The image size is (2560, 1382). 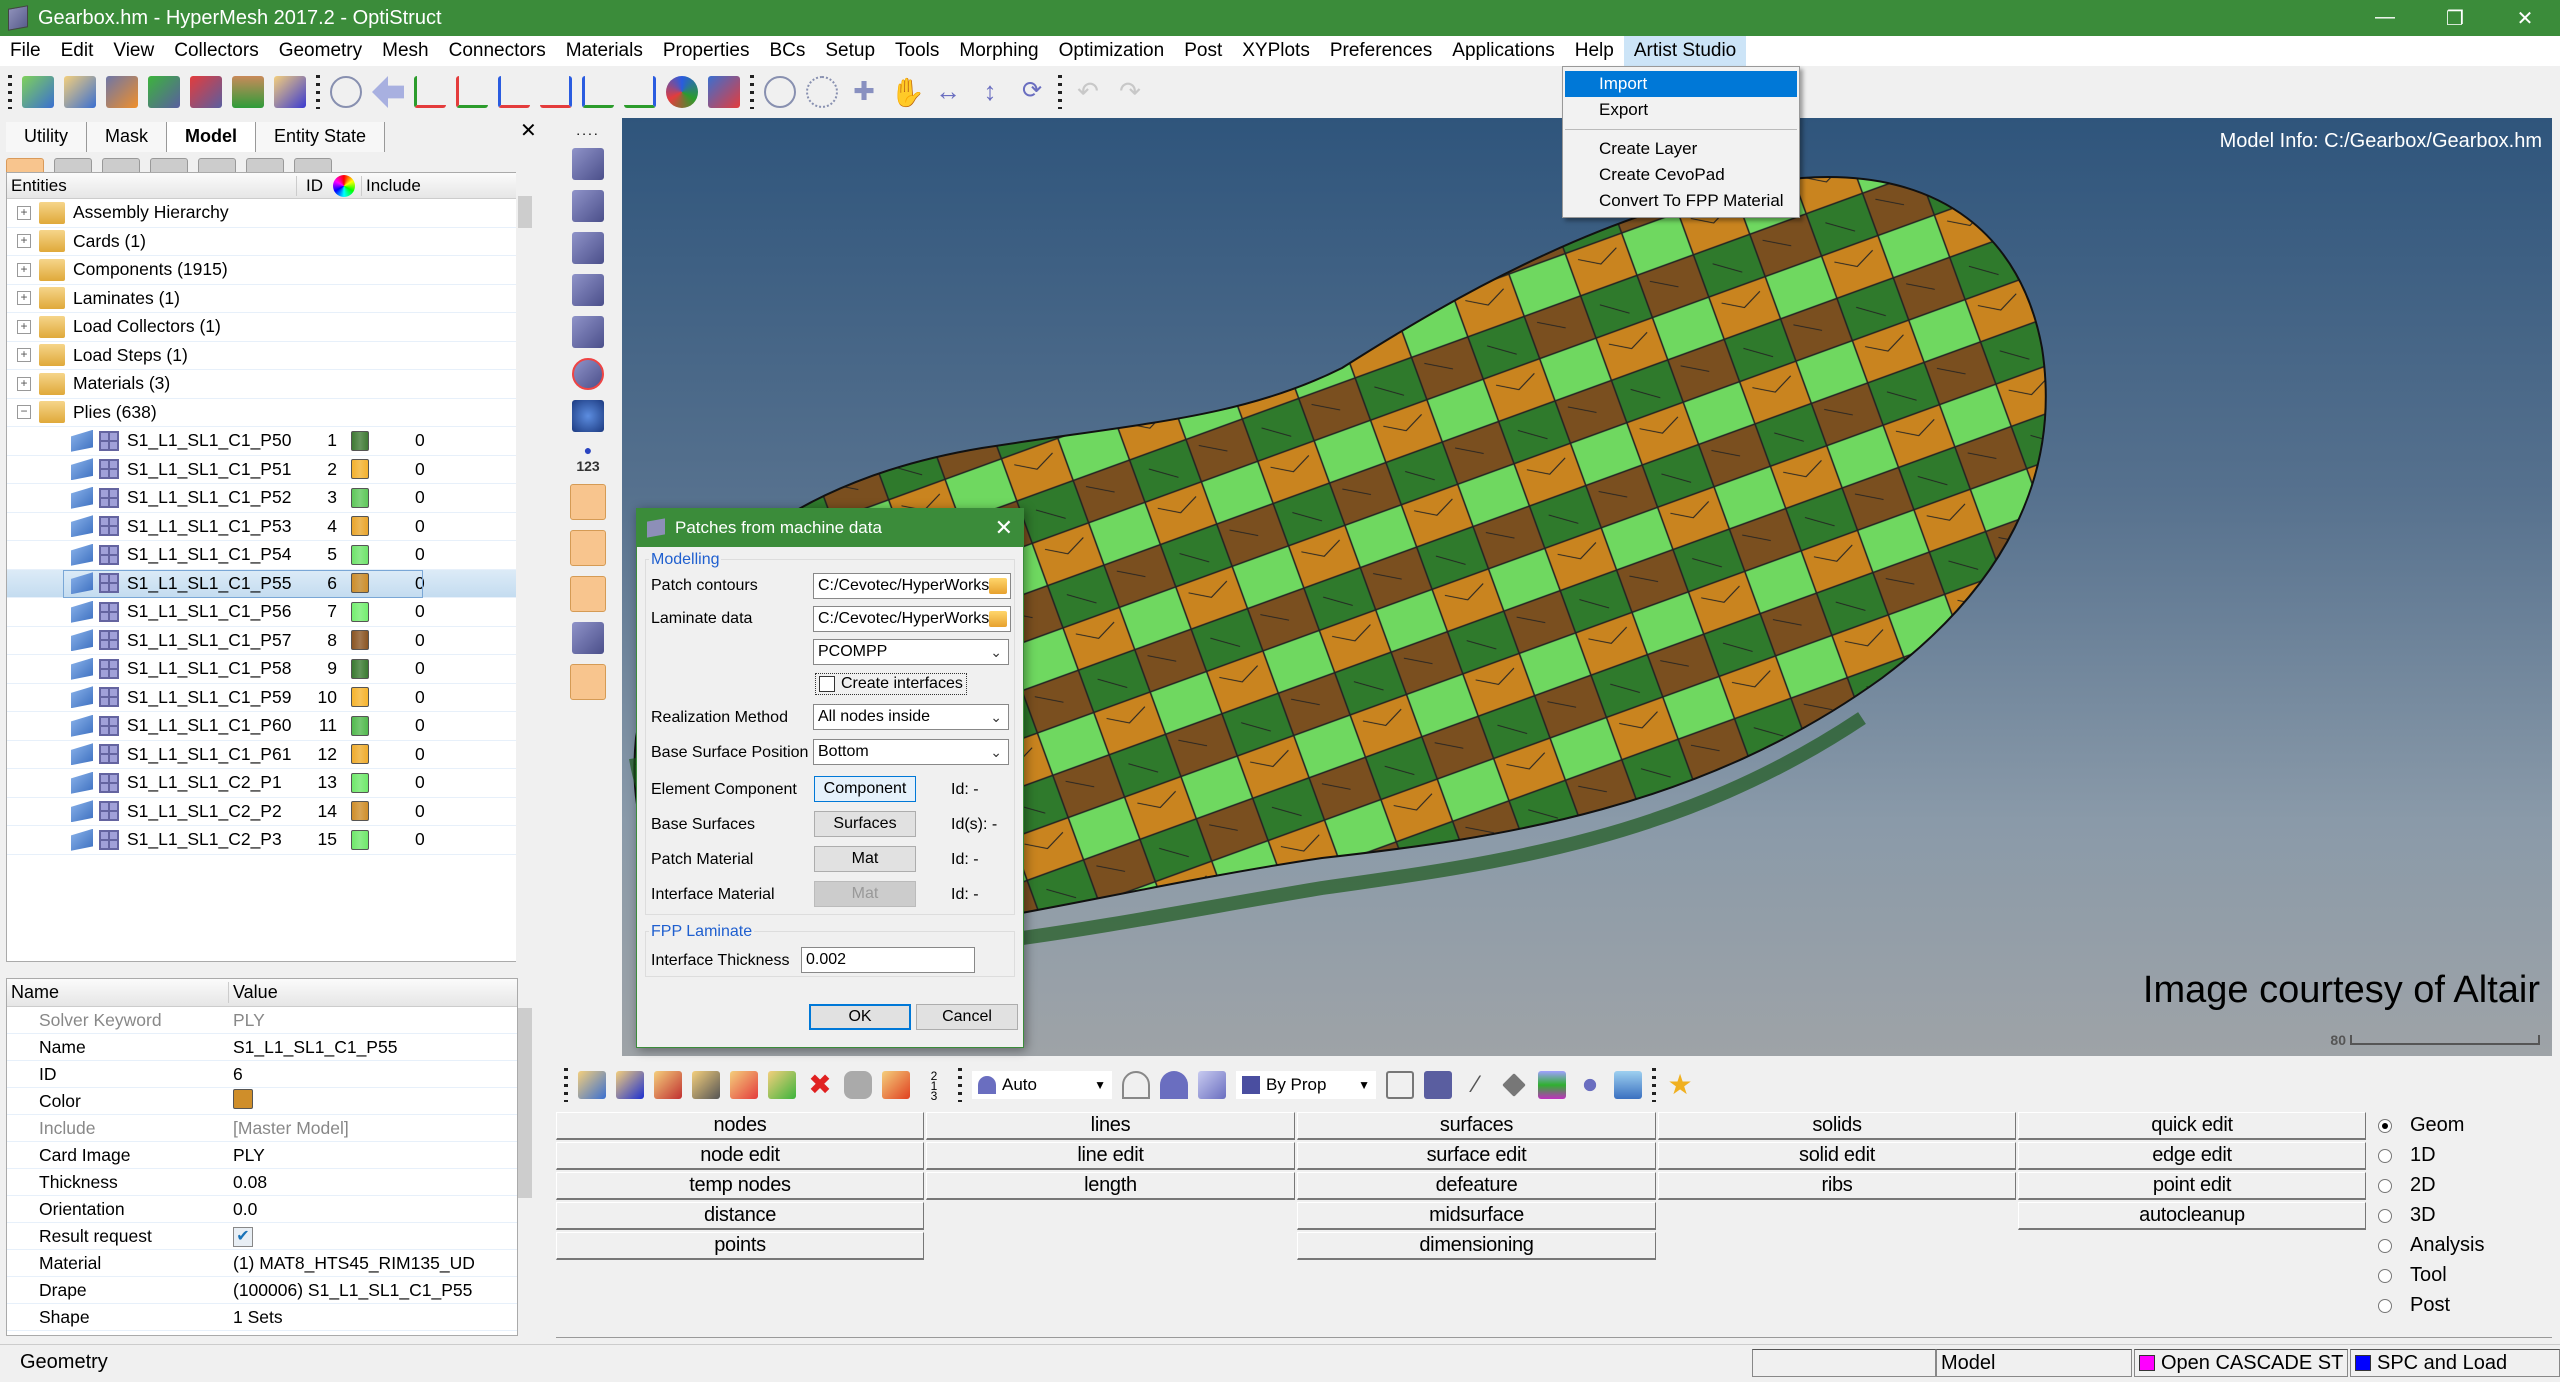 What do you see at coordinates (262, 612) in the screenshot?
I see `ply-row: S1_L1_SL1_C1_P56 7 0` at bounding box center [262, 612].